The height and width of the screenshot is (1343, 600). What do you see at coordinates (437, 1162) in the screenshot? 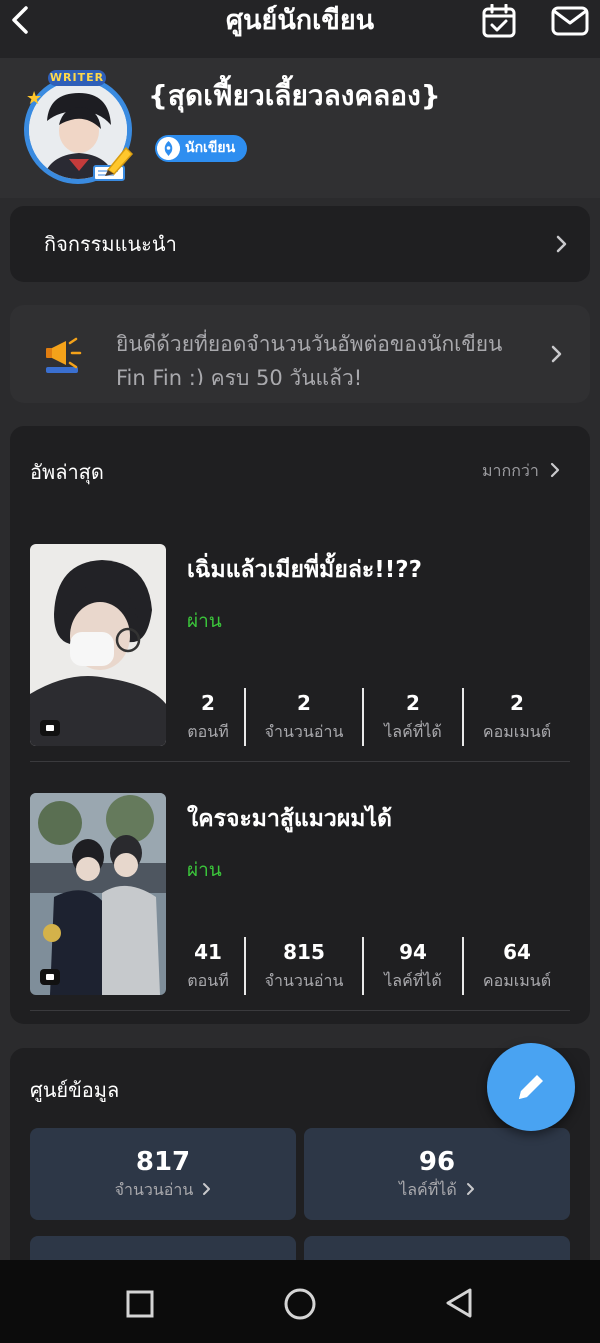
I see `summary-value: 96` at bounding box center [437, 1162].